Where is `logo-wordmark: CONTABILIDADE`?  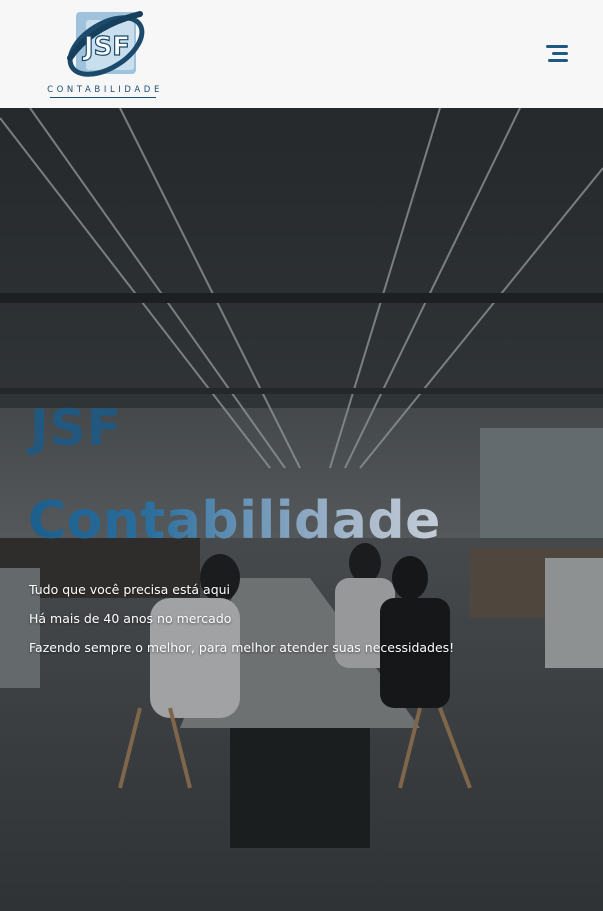
logo-wordmark: CONTABILIDADE is located at coordinates (105, 90).